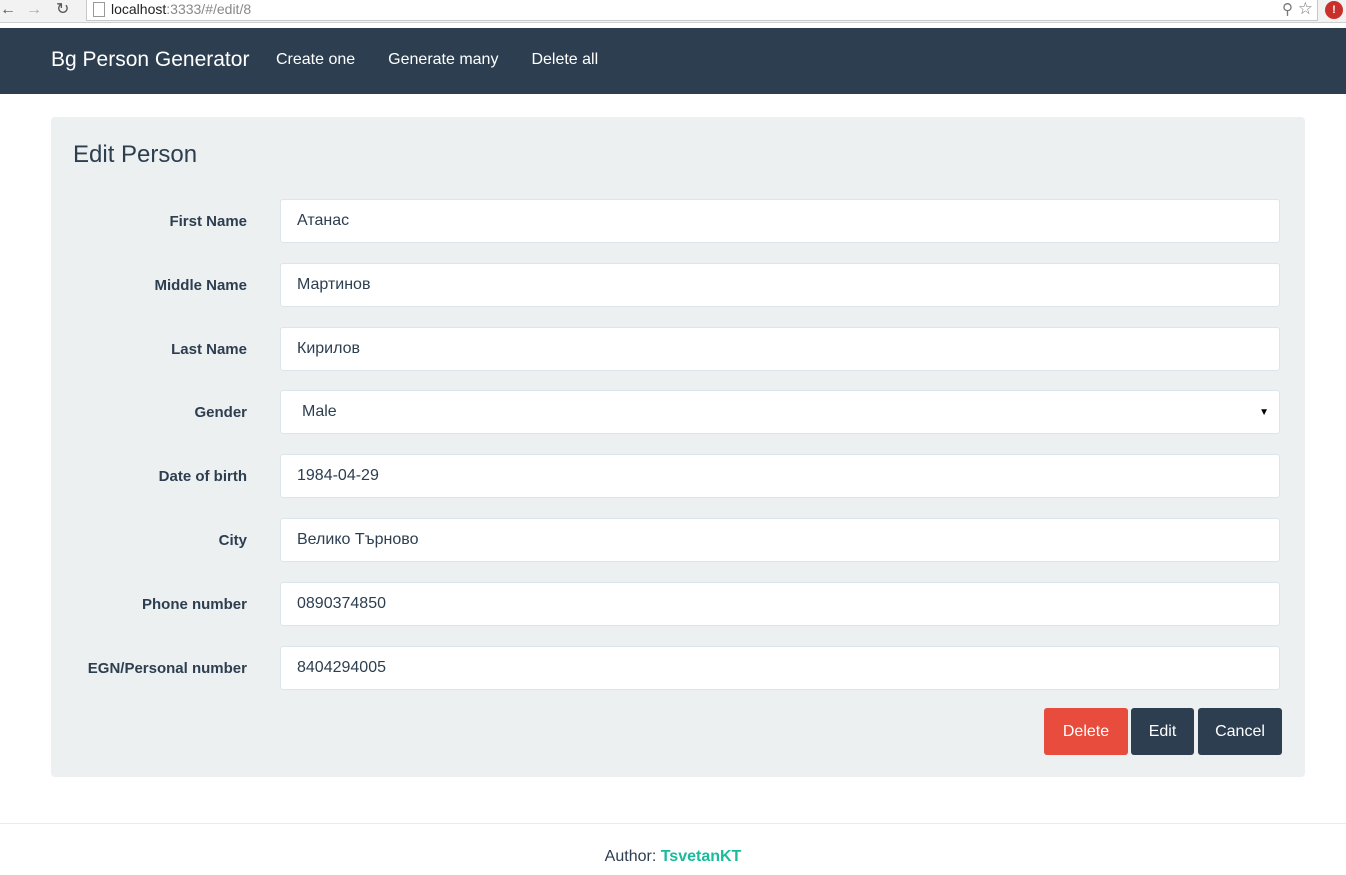  What do you see at coordinates (99, 9) in the screenshot?
I see `page-icon` at bounding box center [99, 9].